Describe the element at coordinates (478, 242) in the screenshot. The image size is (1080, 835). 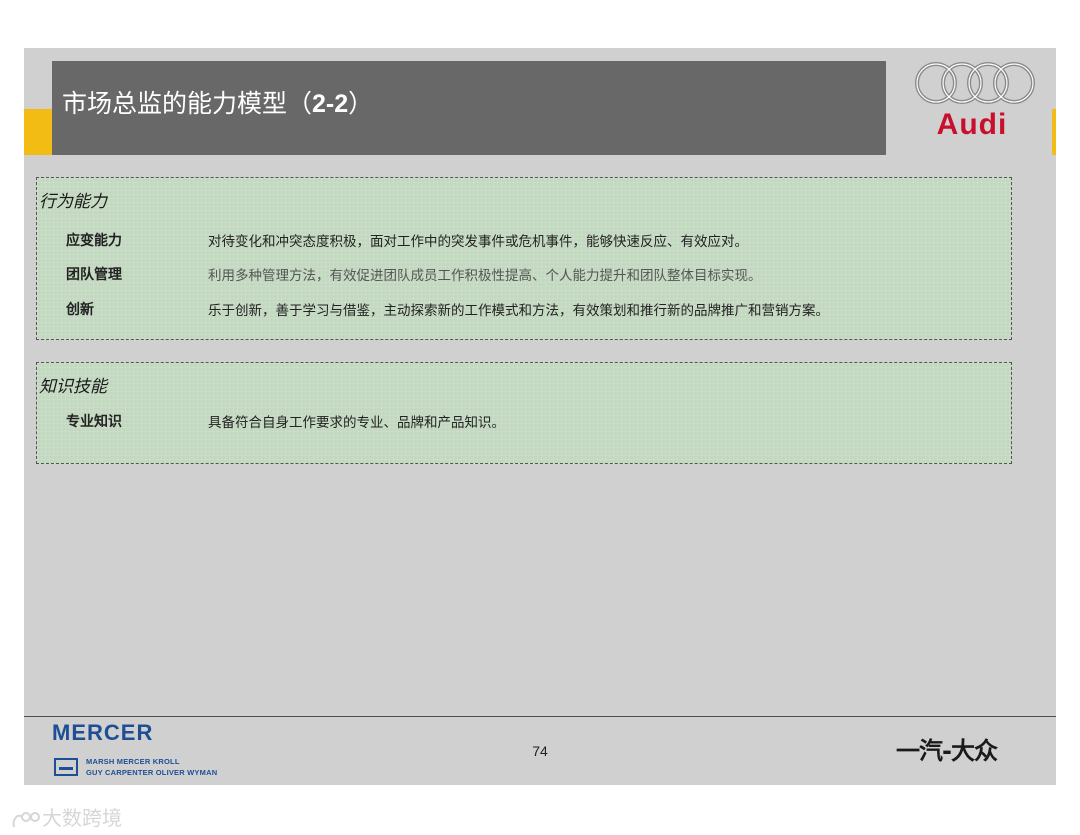
I see `competency-description: 对待变化和冲突态度积极，面对工作中的突发事件或危机事件，能够快速反应、有效应对。` at that location.